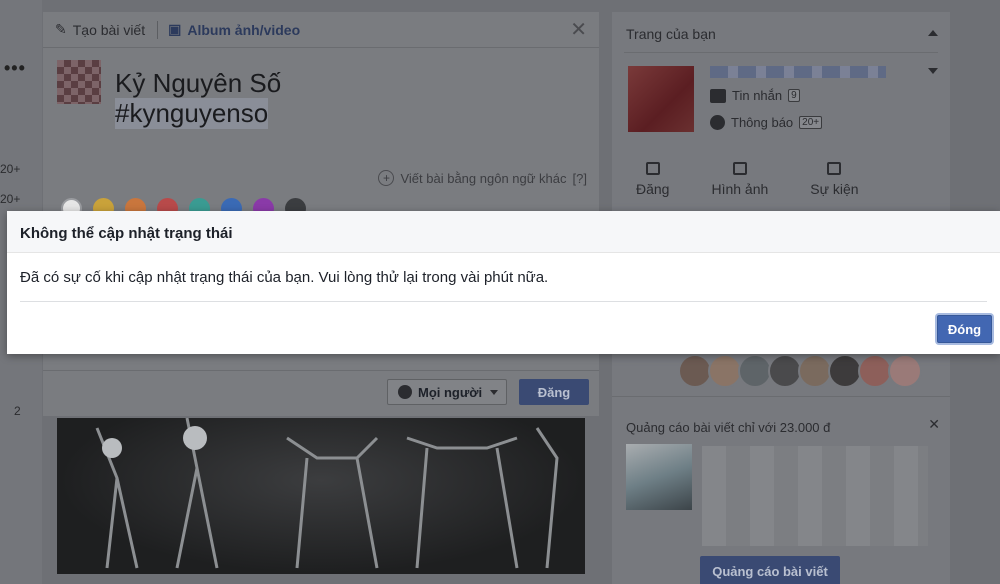 The height and width of the screenshot is (584, 1000). I want to click on composer-footer: Mọi người Đăng, so click(321, 393).